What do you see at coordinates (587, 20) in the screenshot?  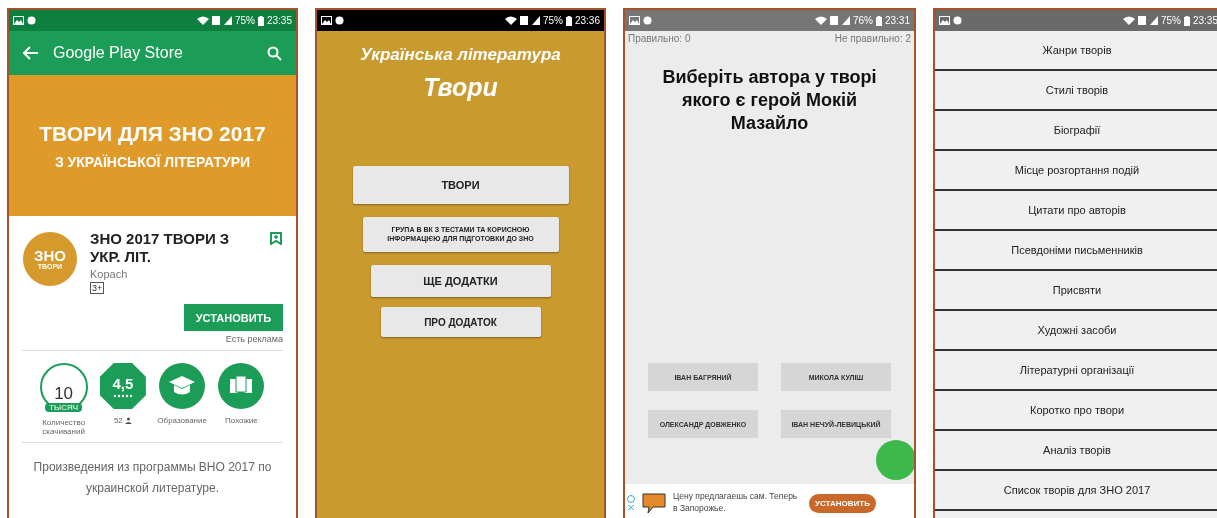 I see `clock: 23:36` at bounding box center [587, 20].